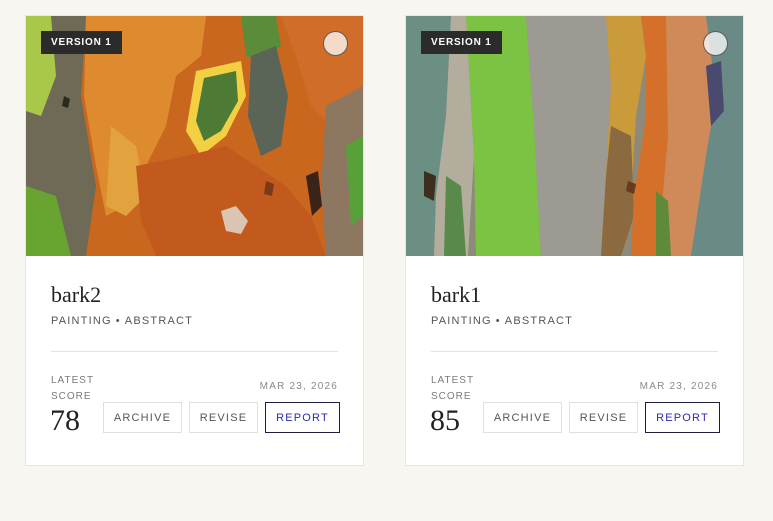 The image size is (773, 521). I want to click on artwork-title: bark1, so click(456, 295).